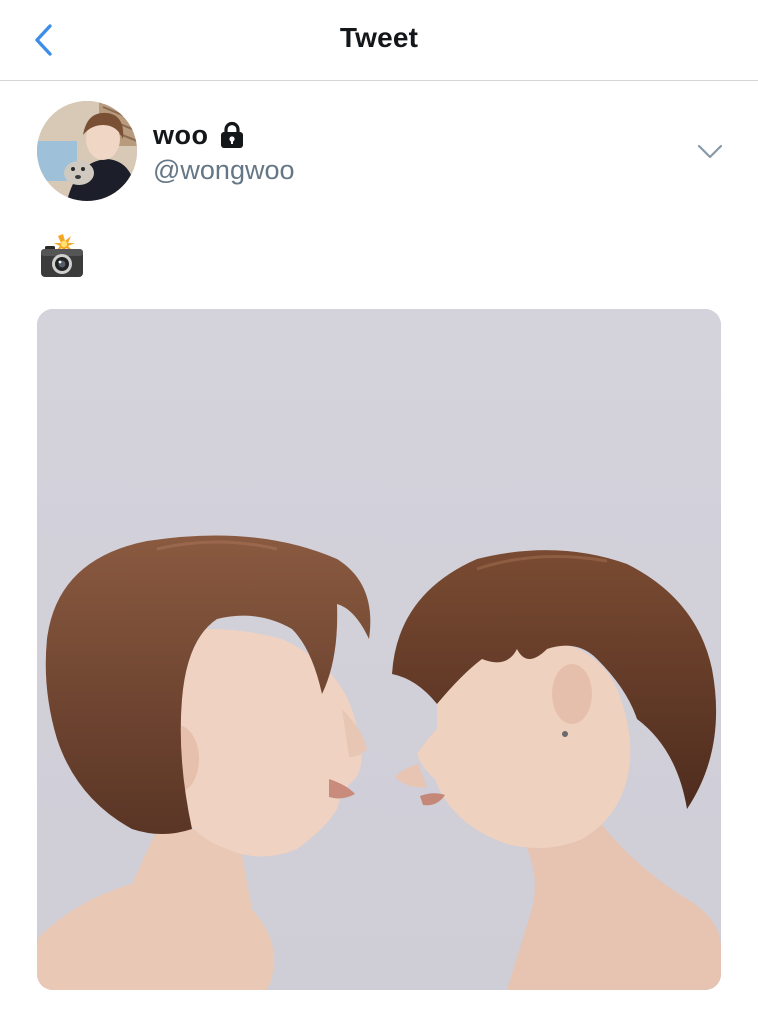 Image resolution: width=758 pixels, height=1024 pixels. I want to click on chevron-down-icon, so click(710, 151).